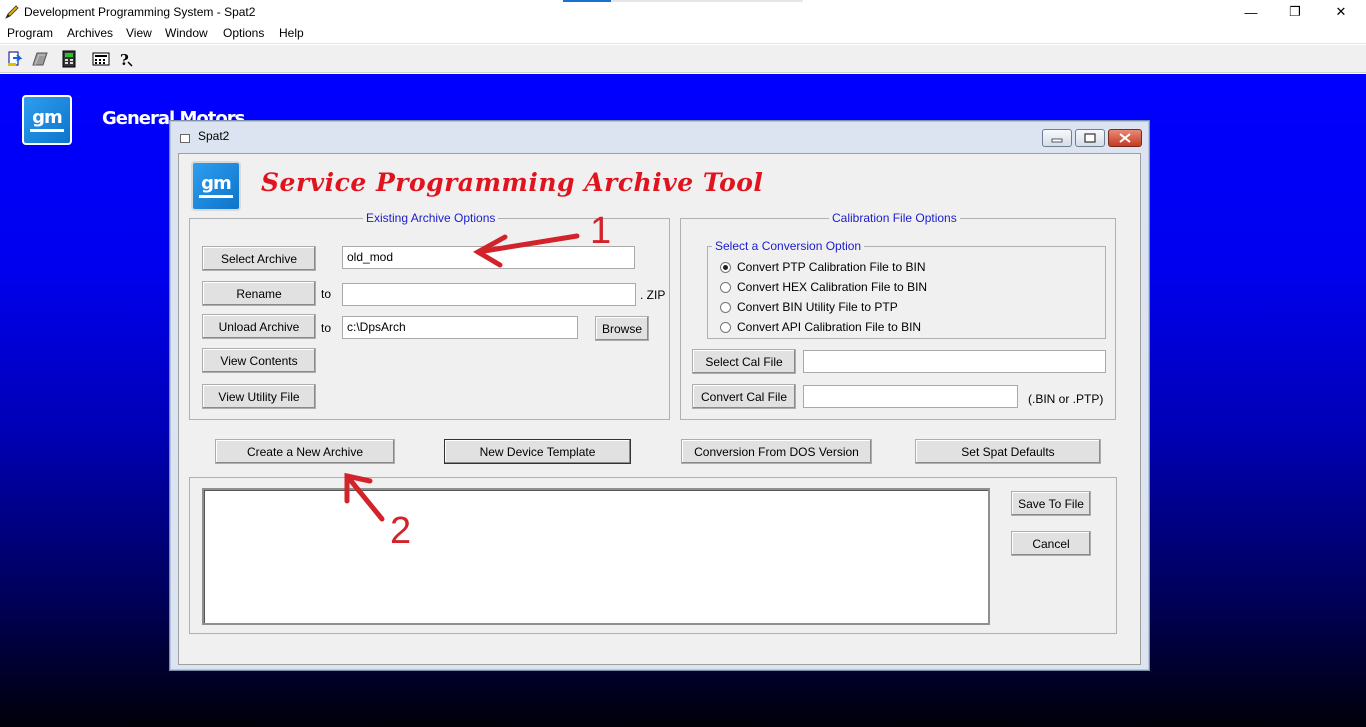 This screenshot has height=727, width=1366. What do you see at coordinates (462, 377) in the screenshot?
I see `annotation-layer` at bounding box center [462, 377].